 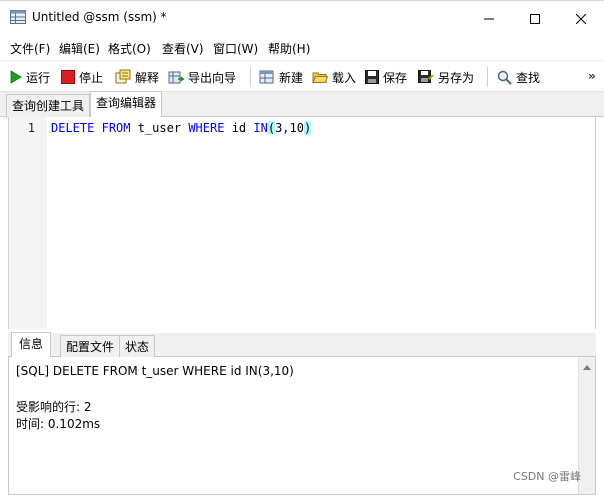 What do you see at coordinates (73, 128) in the screenshot?
I see `keyword-delete: DELETE` at bounding box center [73, 128].